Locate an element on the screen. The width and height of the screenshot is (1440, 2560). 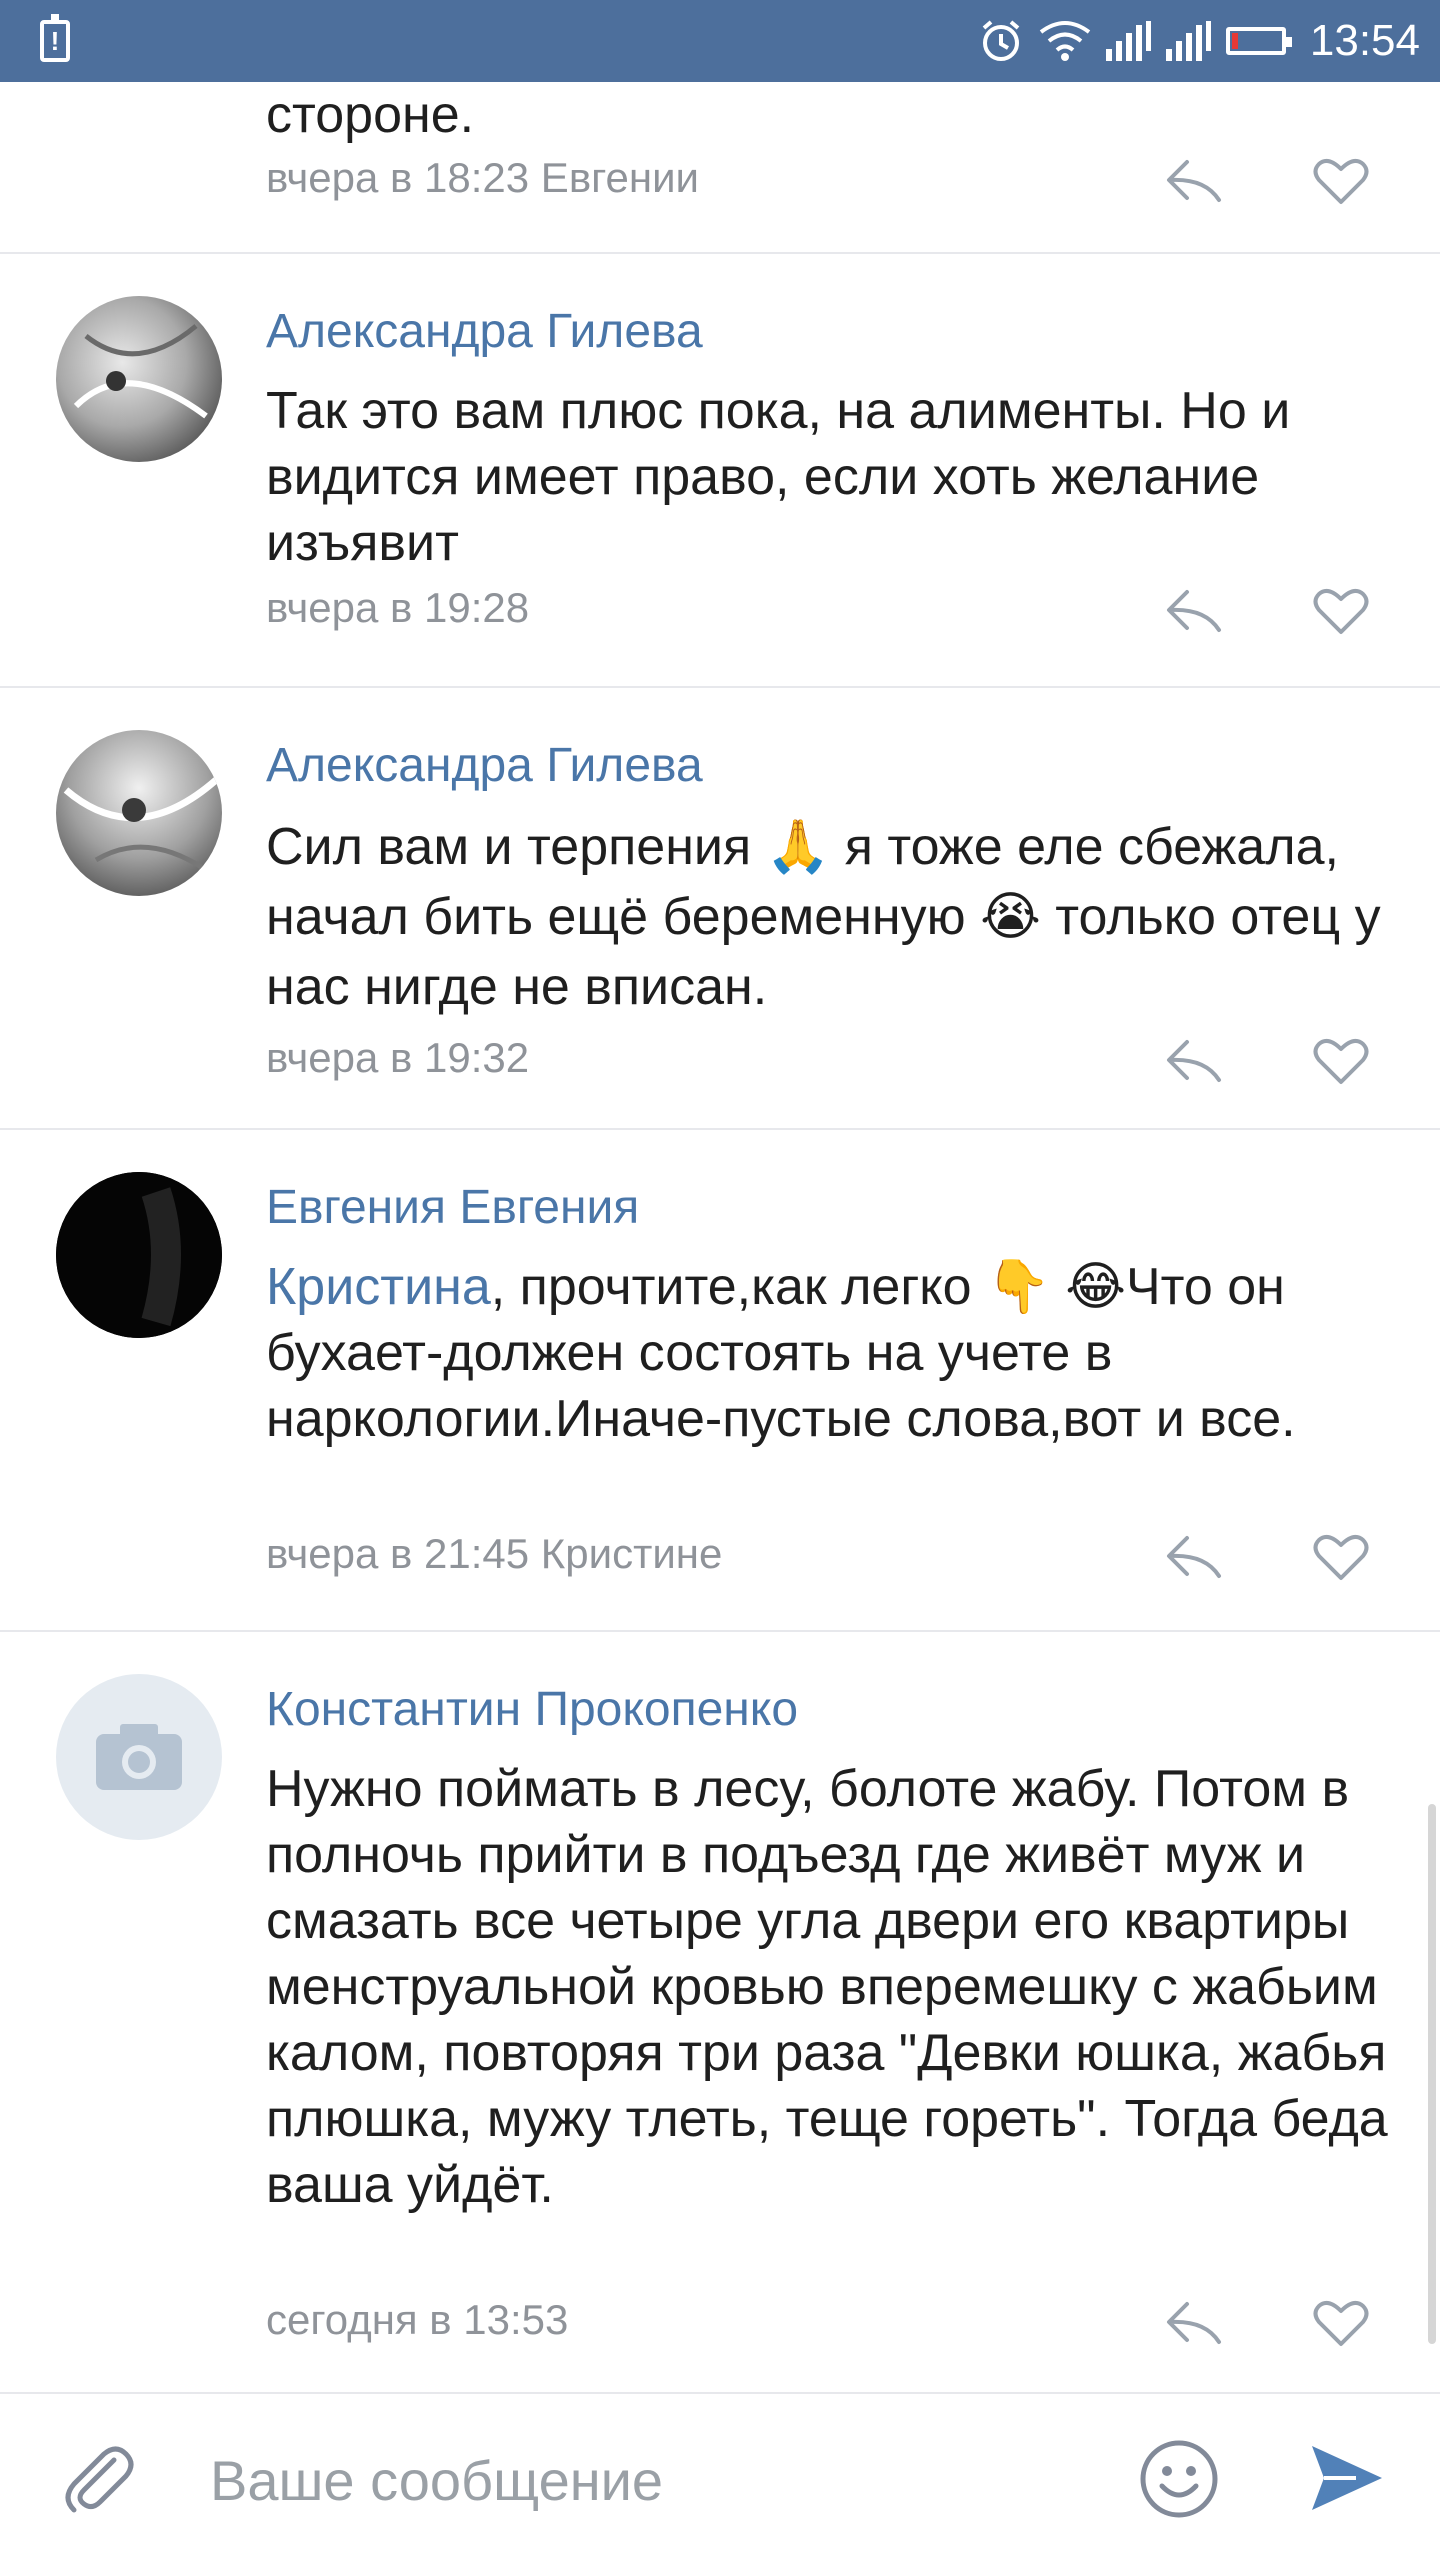
comment-item: стороне. вчера в 18:23 Евгении is located at coordinates (720, 168).